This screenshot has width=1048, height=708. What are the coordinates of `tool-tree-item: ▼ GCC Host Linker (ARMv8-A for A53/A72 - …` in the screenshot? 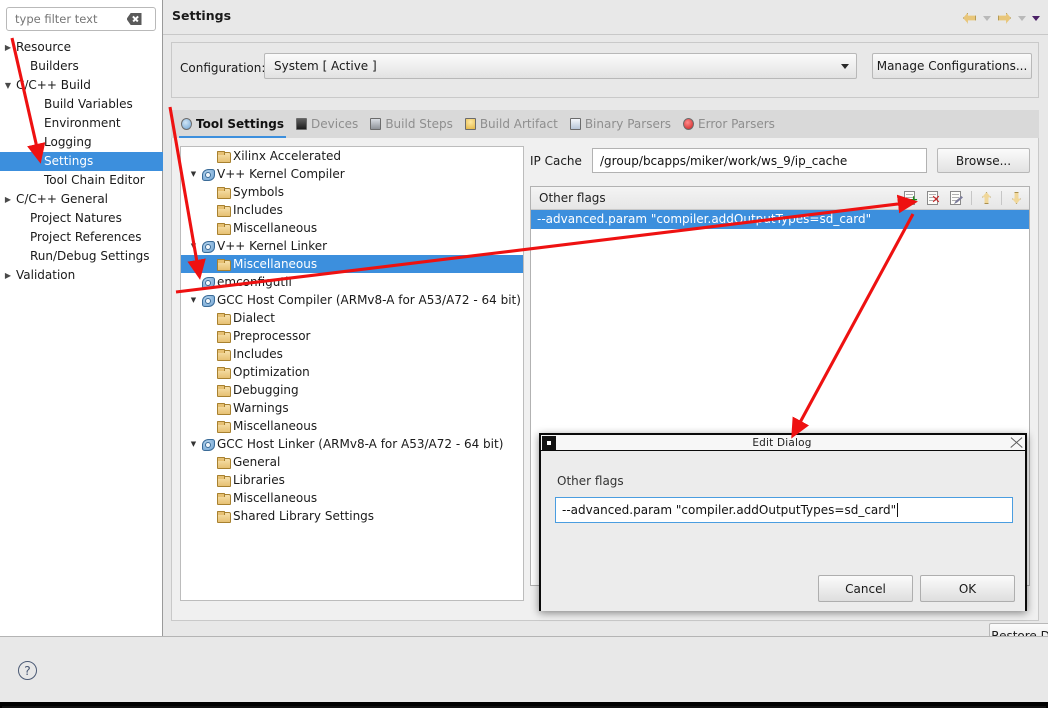 It's located at (352, 444).